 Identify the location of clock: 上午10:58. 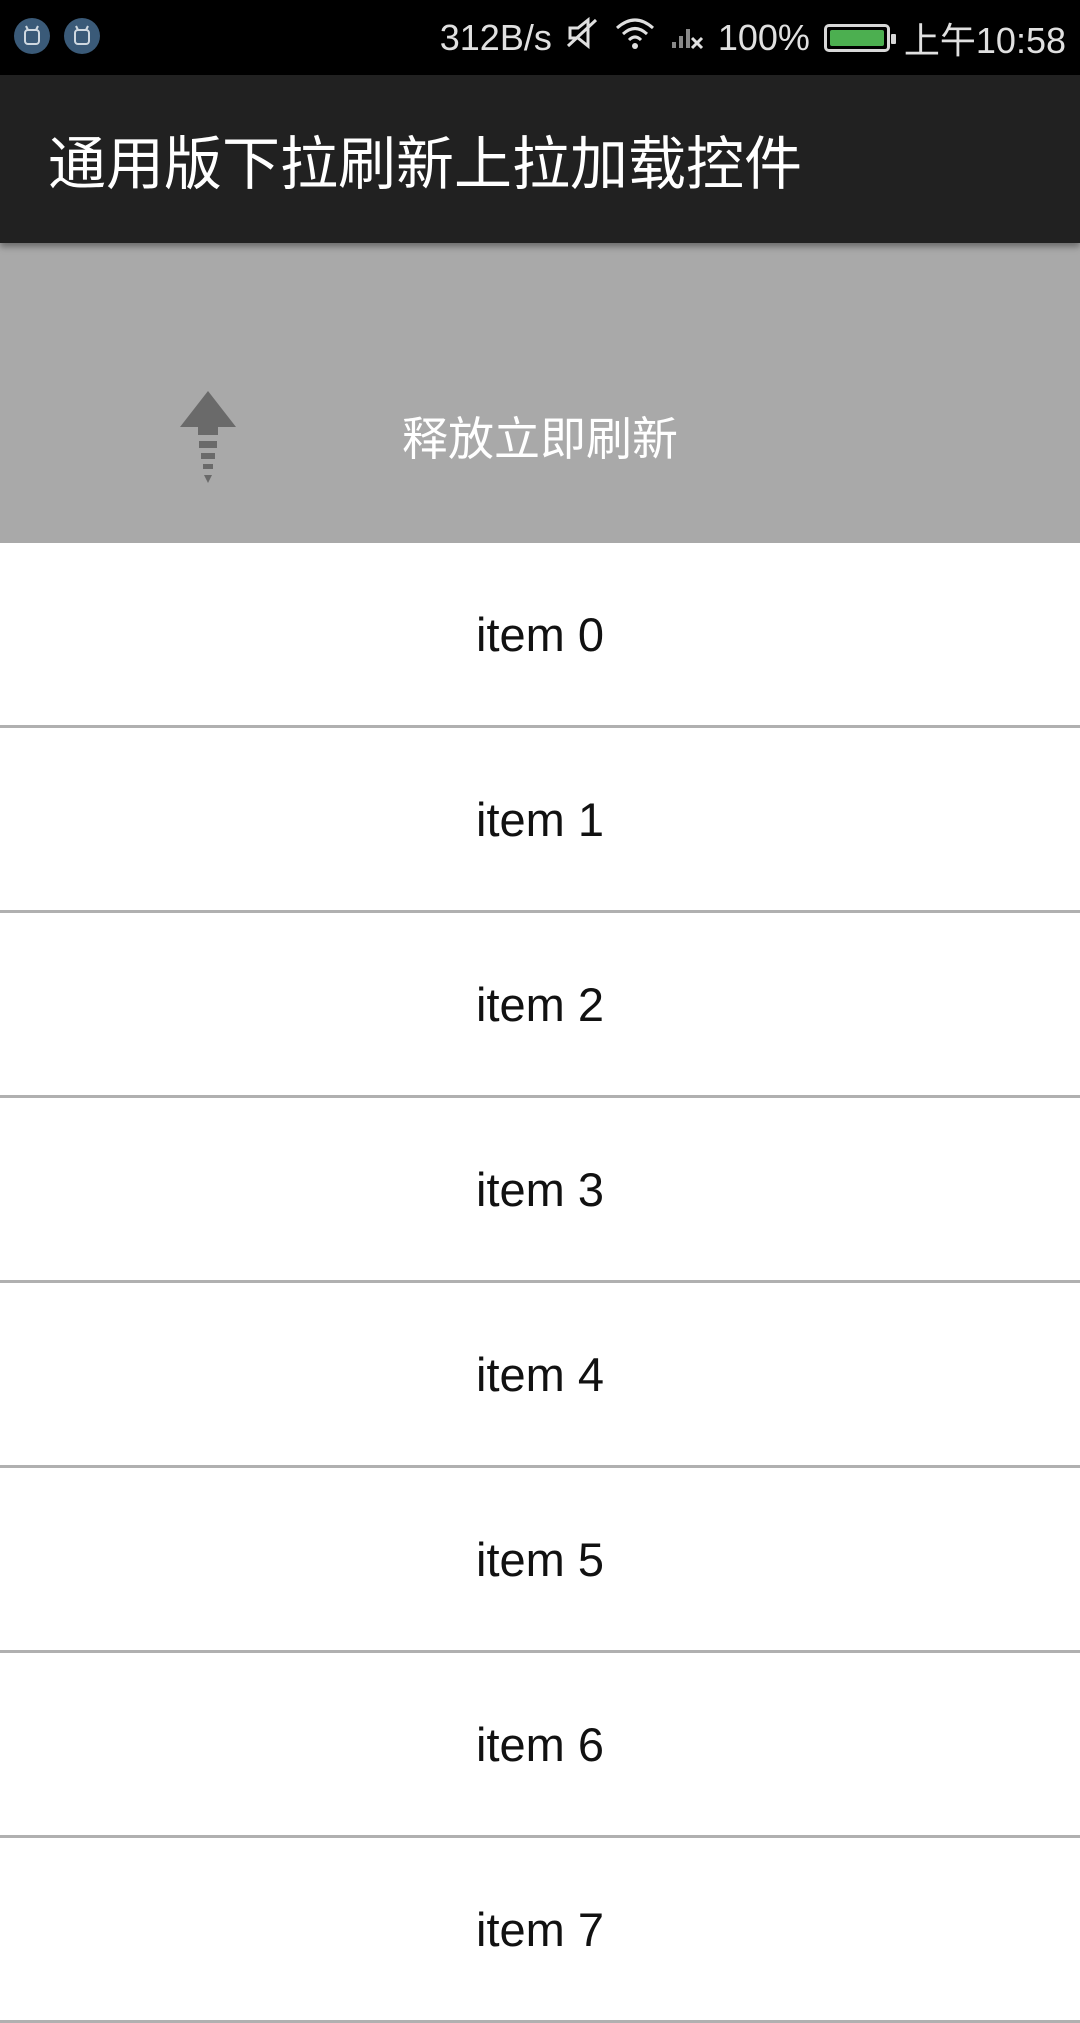
(984, 40).